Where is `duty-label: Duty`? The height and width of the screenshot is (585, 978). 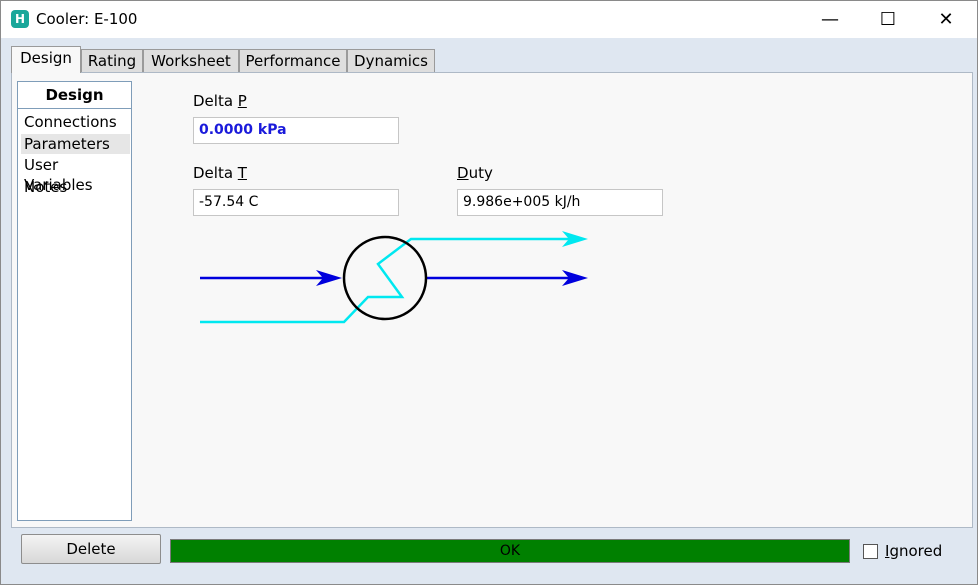
duty-label: Duty is located at coordinates (475, 173).